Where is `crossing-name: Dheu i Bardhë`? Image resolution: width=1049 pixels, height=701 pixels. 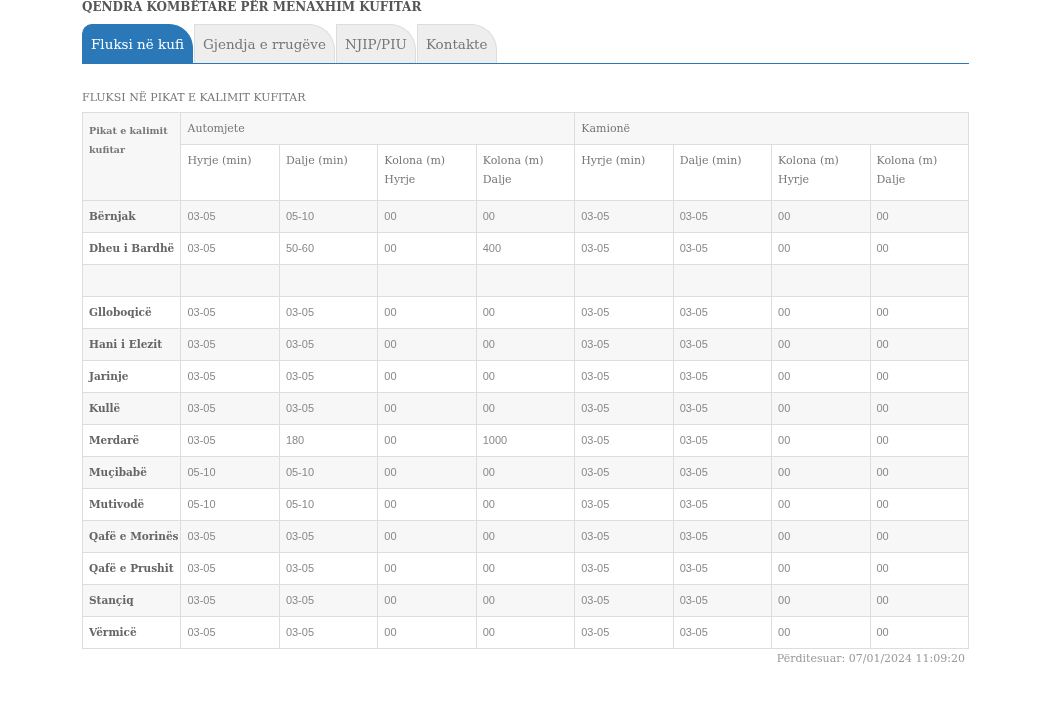 crossing-name: Dheu i Bardhë is located at coordinates (132, 248).